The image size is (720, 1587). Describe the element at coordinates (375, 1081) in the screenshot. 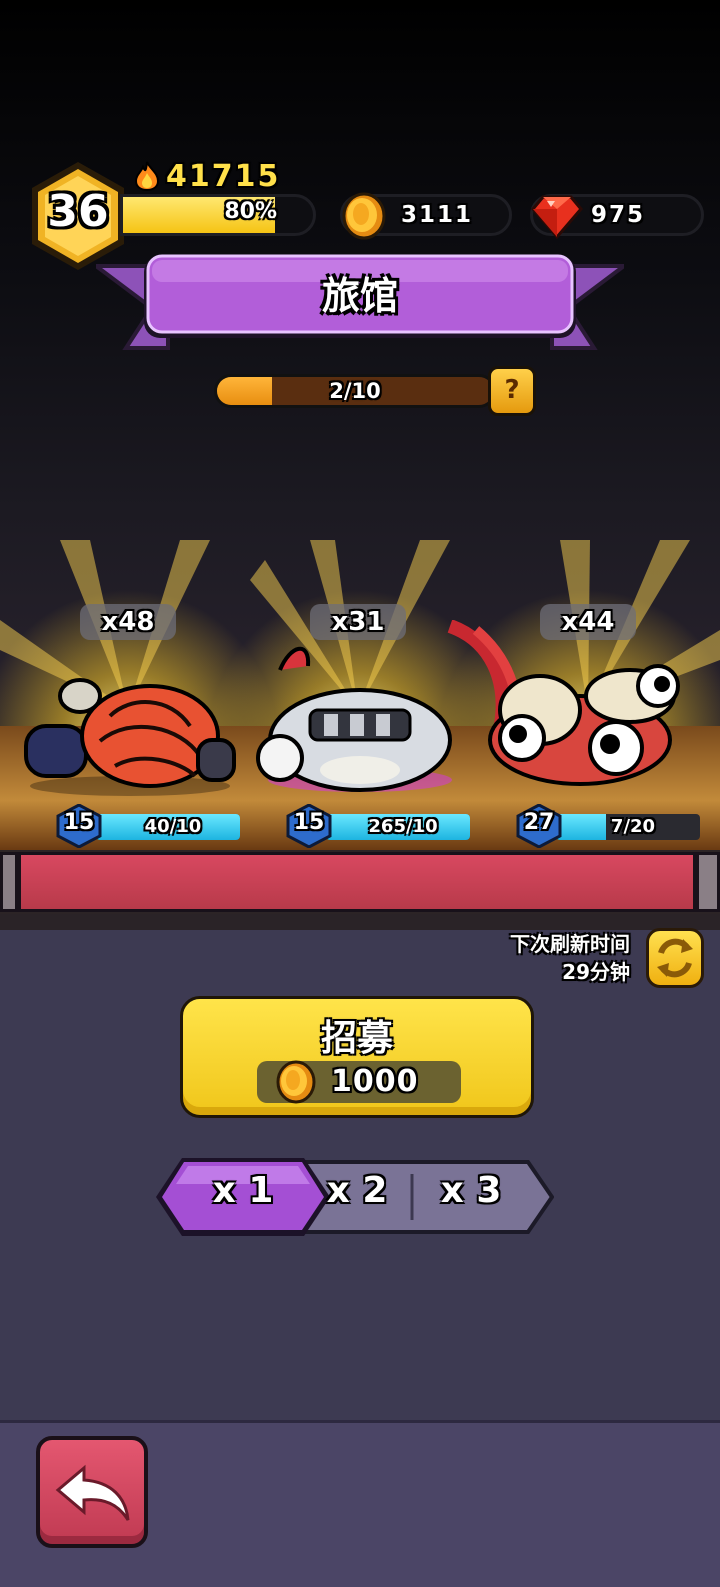

I see `recruit-cost-value: 1000` at that location.